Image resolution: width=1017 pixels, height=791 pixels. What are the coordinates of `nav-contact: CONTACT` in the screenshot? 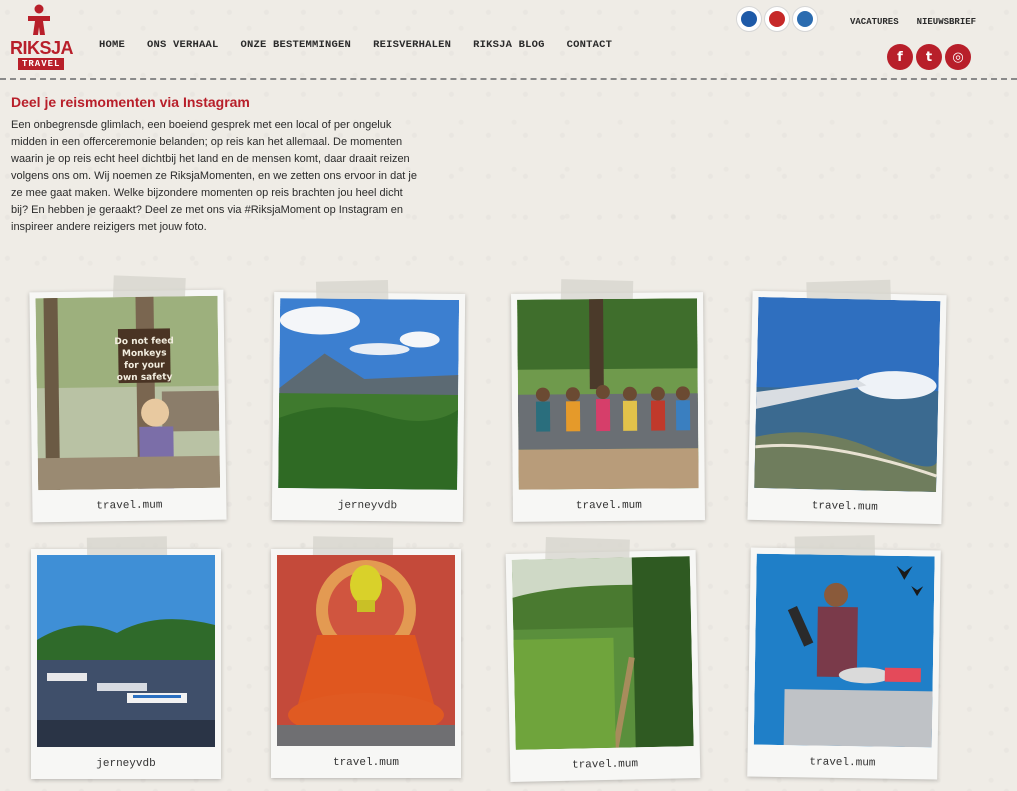 It's located at (590, 45).